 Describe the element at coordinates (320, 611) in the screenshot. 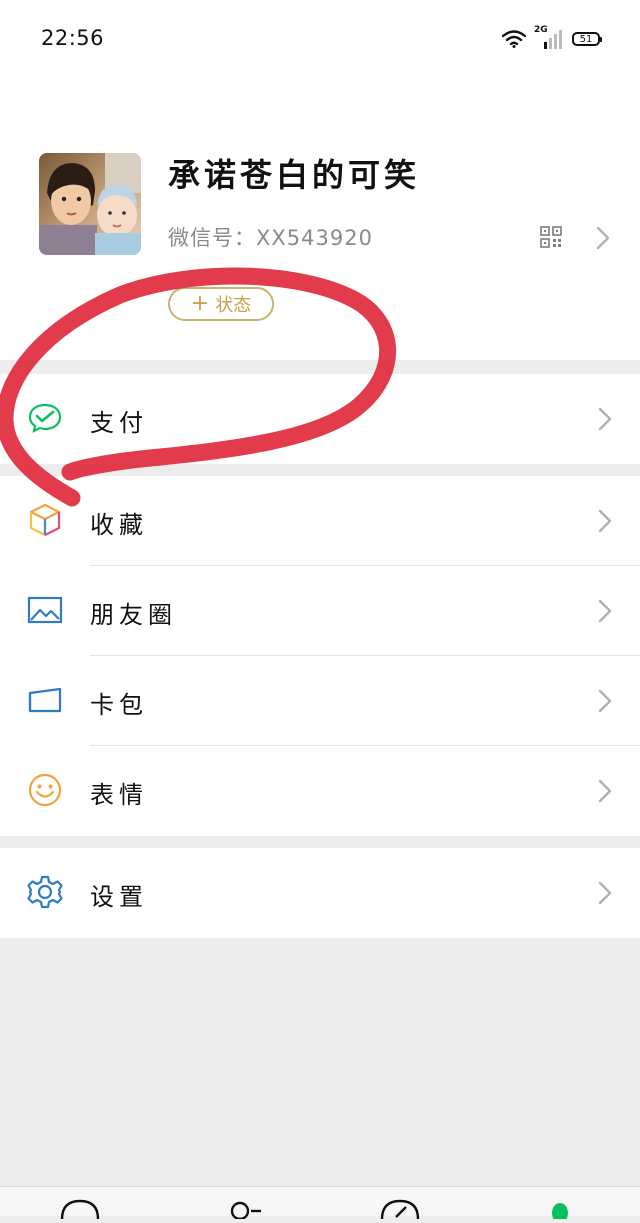

I see `menu-item-moments: 朋友圈` at that location.